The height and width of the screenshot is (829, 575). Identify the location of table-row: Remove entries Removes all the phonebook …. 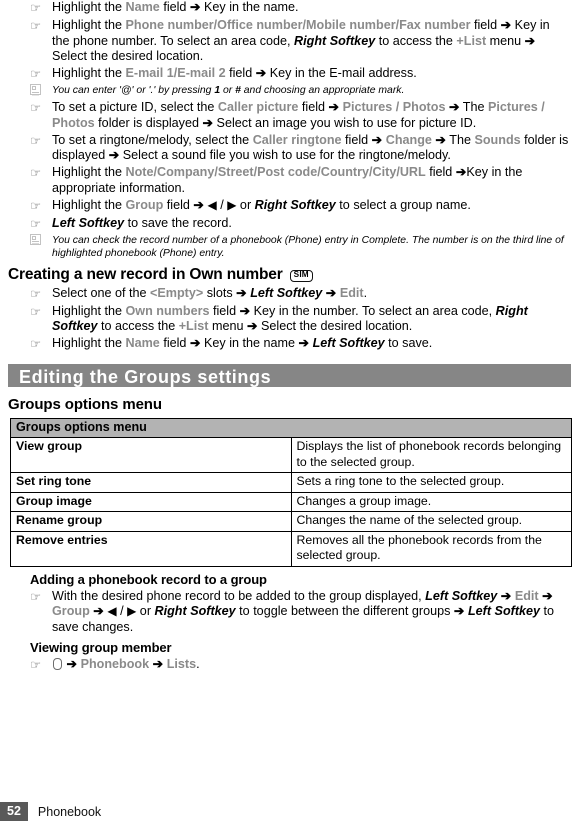
(291, 548).